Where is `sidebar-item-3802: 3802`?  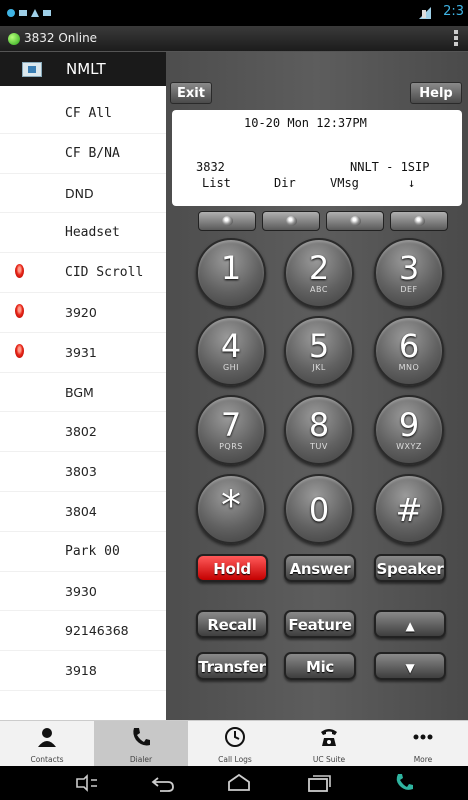 sidebar-item-3802: 3802 is located at coordinates (83, 432).